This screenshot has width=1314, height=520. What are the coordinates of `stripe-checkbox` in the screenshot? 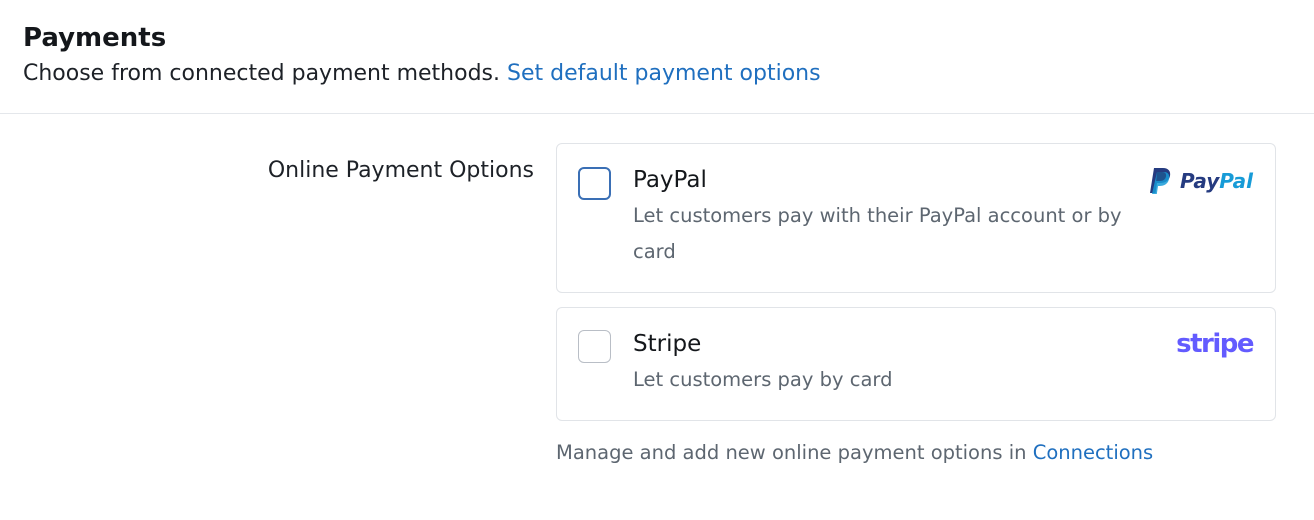 It's located at (594, 346).